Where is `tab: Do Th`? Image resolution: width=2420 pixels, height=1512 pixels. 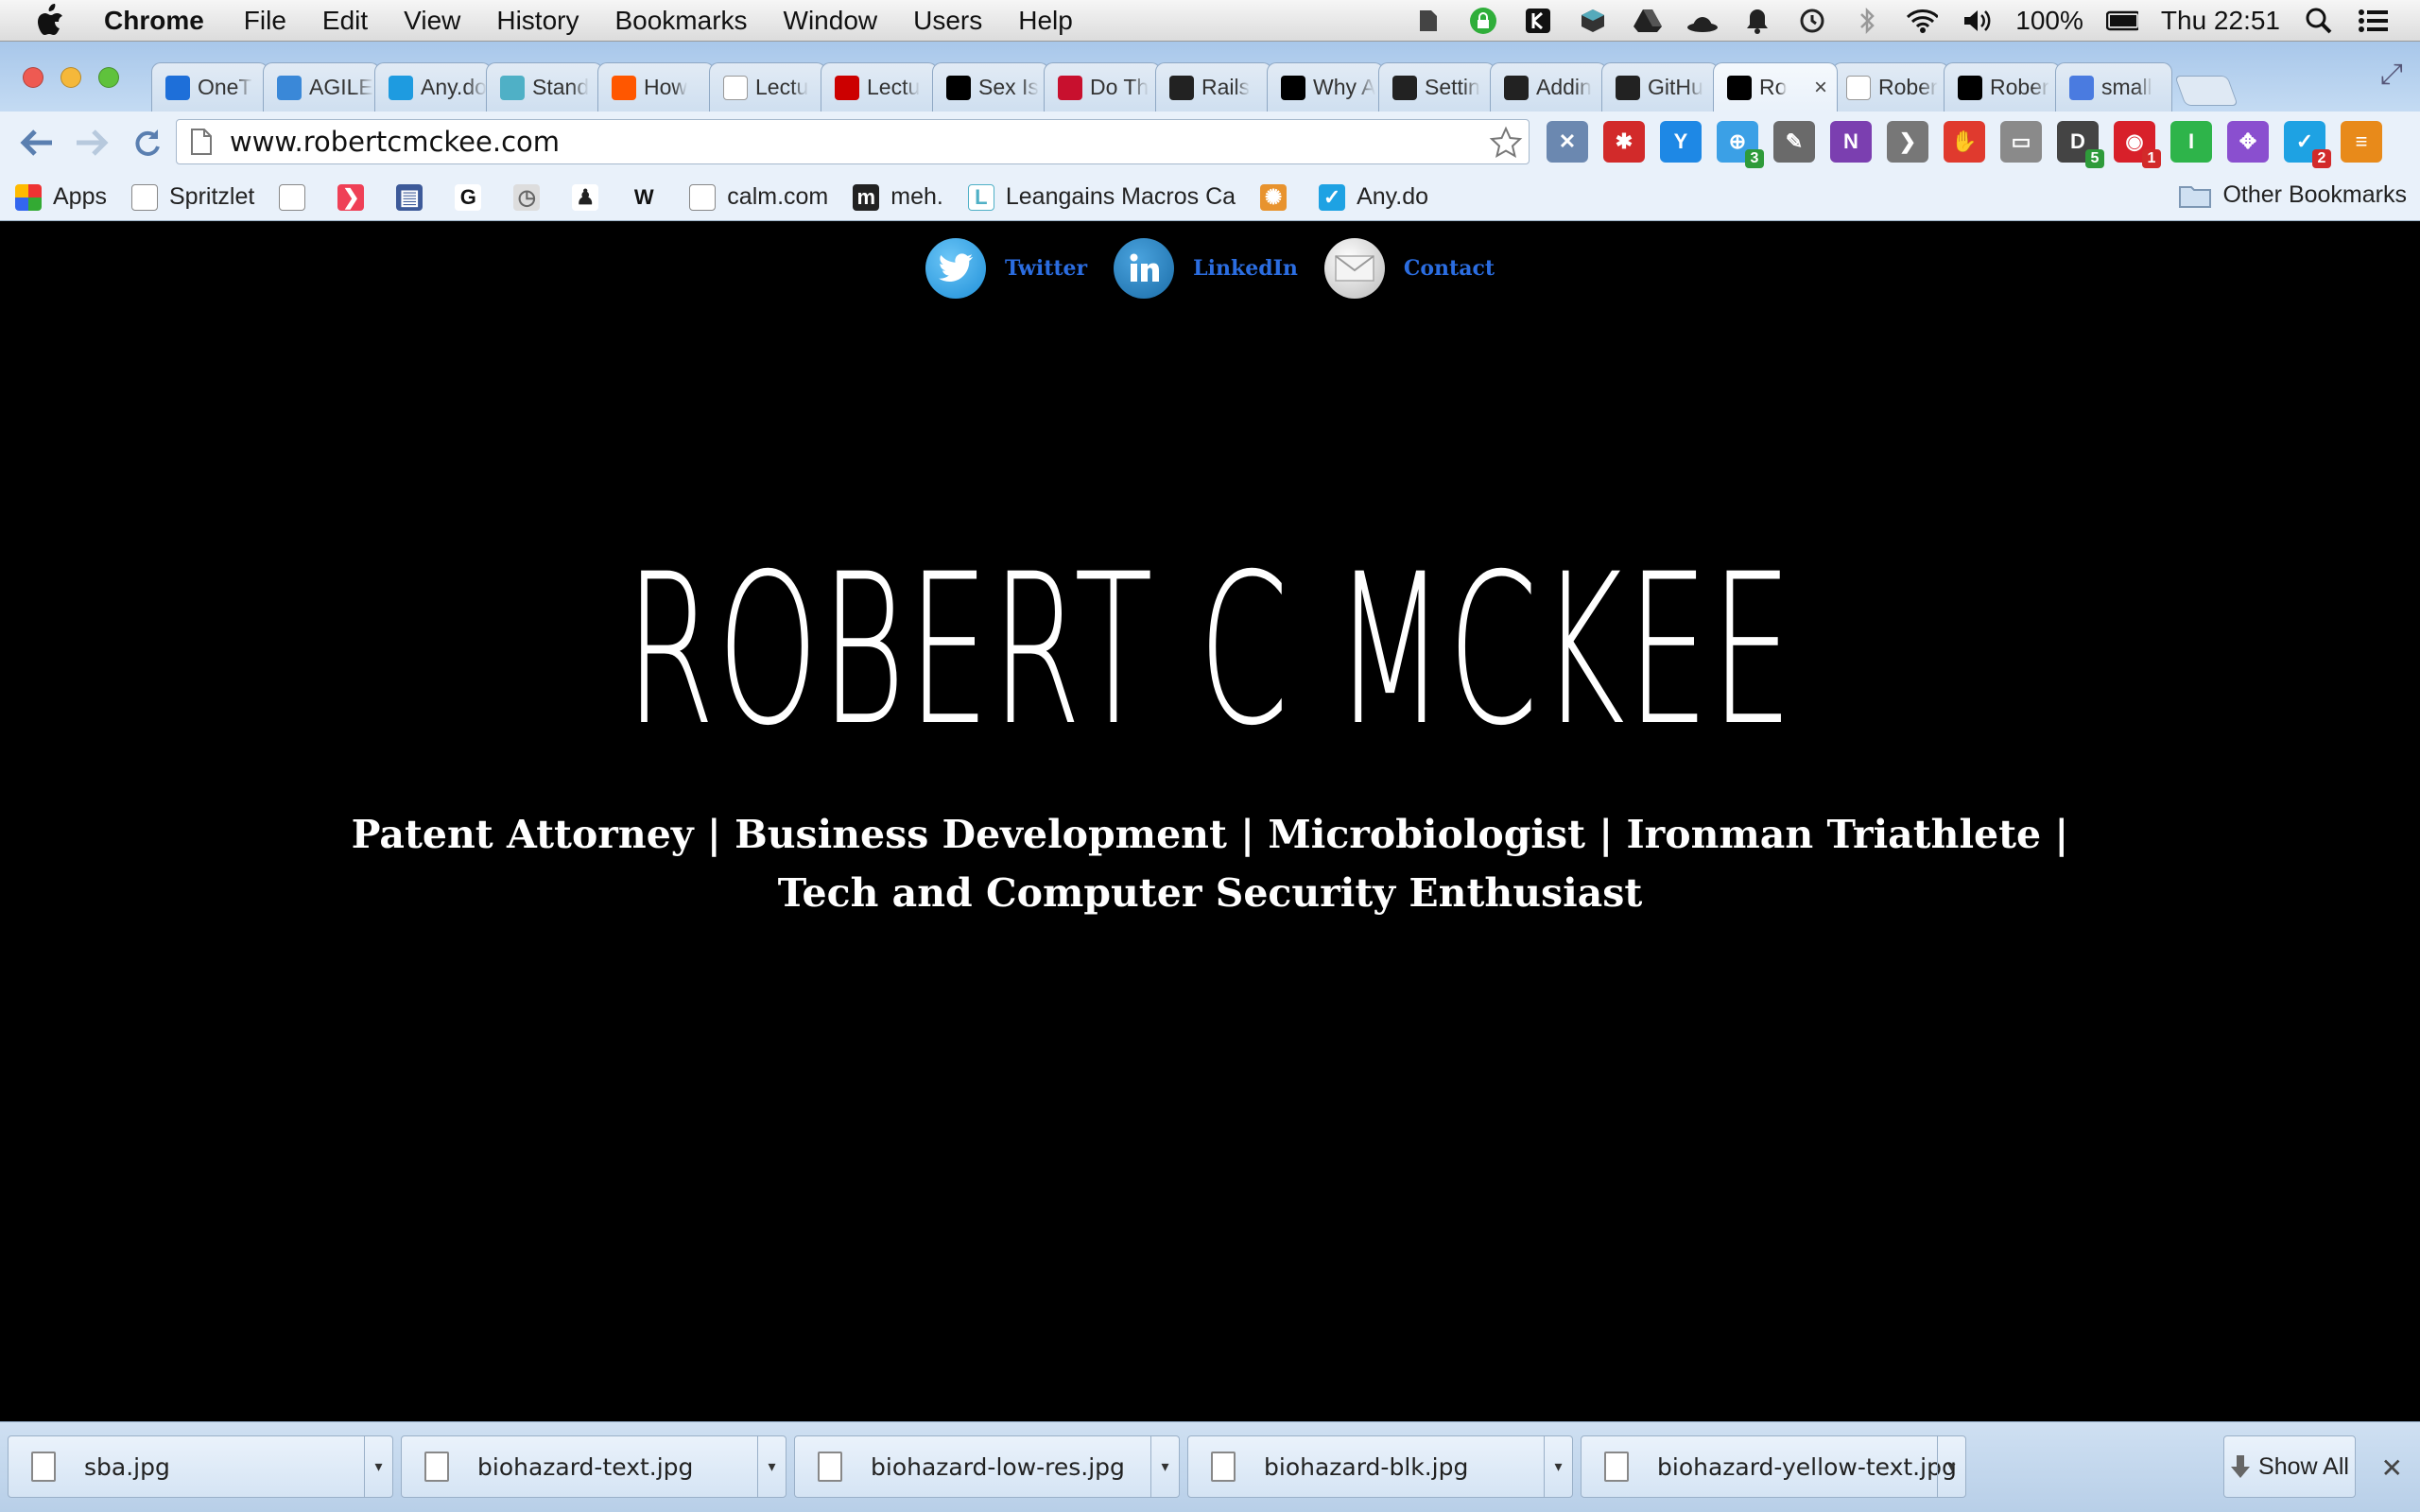
tab: Do Th is located at coordinates (1103, 87).